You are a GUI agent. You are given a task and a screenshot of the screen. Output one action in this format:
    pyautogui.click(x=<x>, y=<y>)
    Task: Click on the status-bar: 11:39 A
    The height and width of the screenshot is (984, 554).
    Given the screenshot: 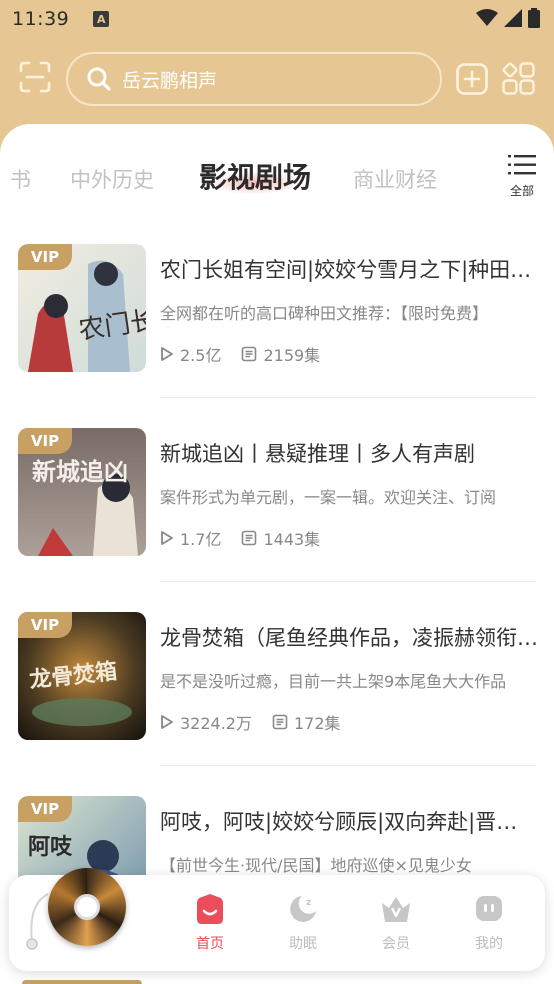 What is the action you would take?
    pyautogui.click(x=277, y=19)
    